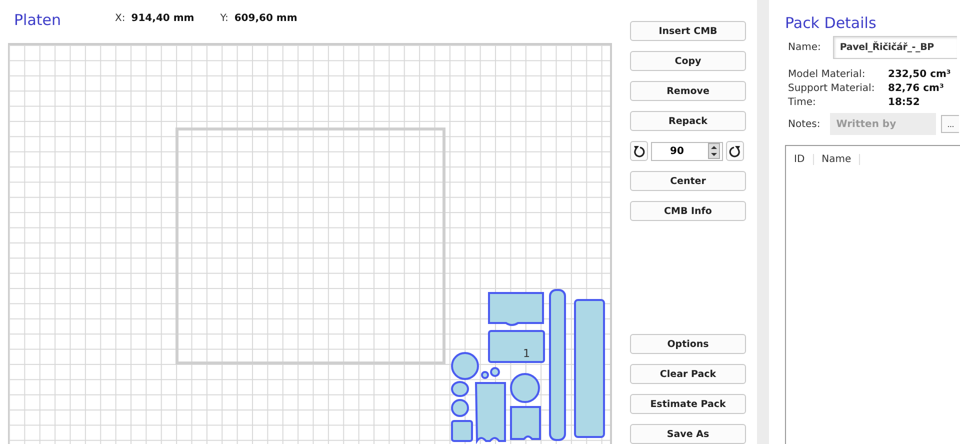 The height and width of the screenshot is (444, 960). I want to click on rotate-left-button, so click(639, 151).